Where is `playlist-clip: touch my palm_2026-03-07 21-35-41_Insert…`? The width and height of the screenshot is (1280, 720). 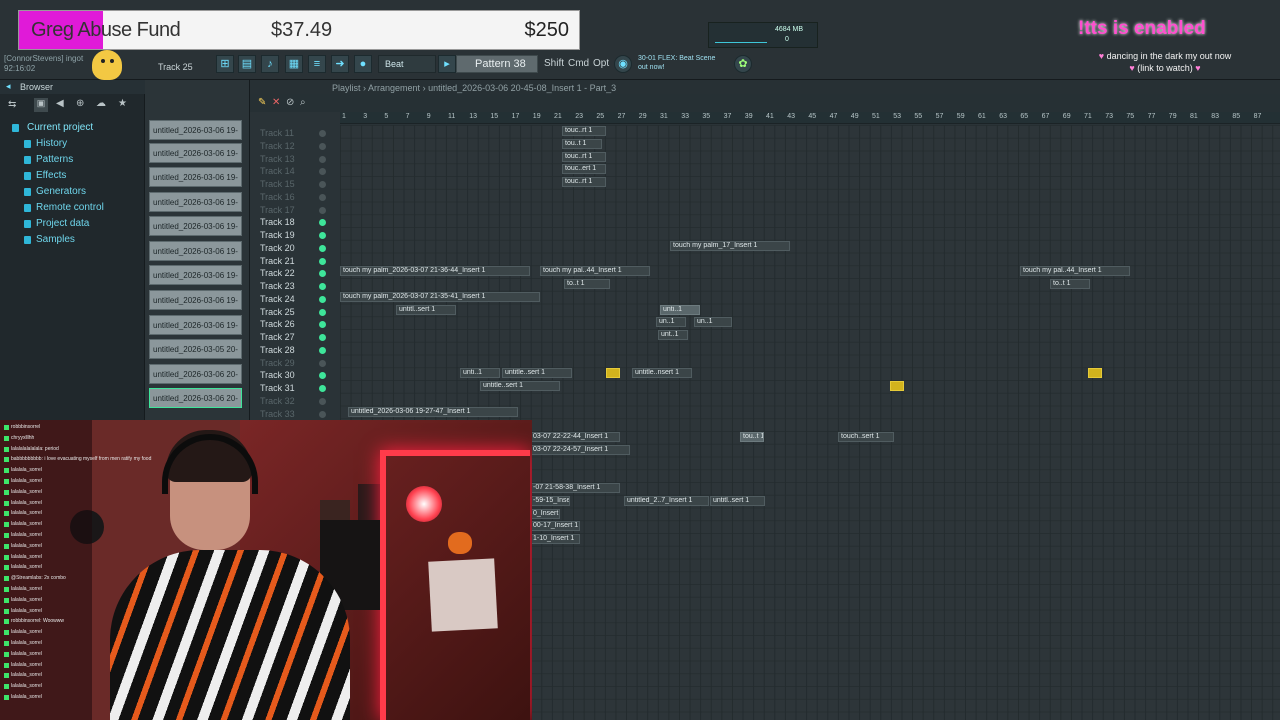 playlist-clip: touch my palm_2026-03-07 21-35-41_Insert… is located at coordinates (440, 296).